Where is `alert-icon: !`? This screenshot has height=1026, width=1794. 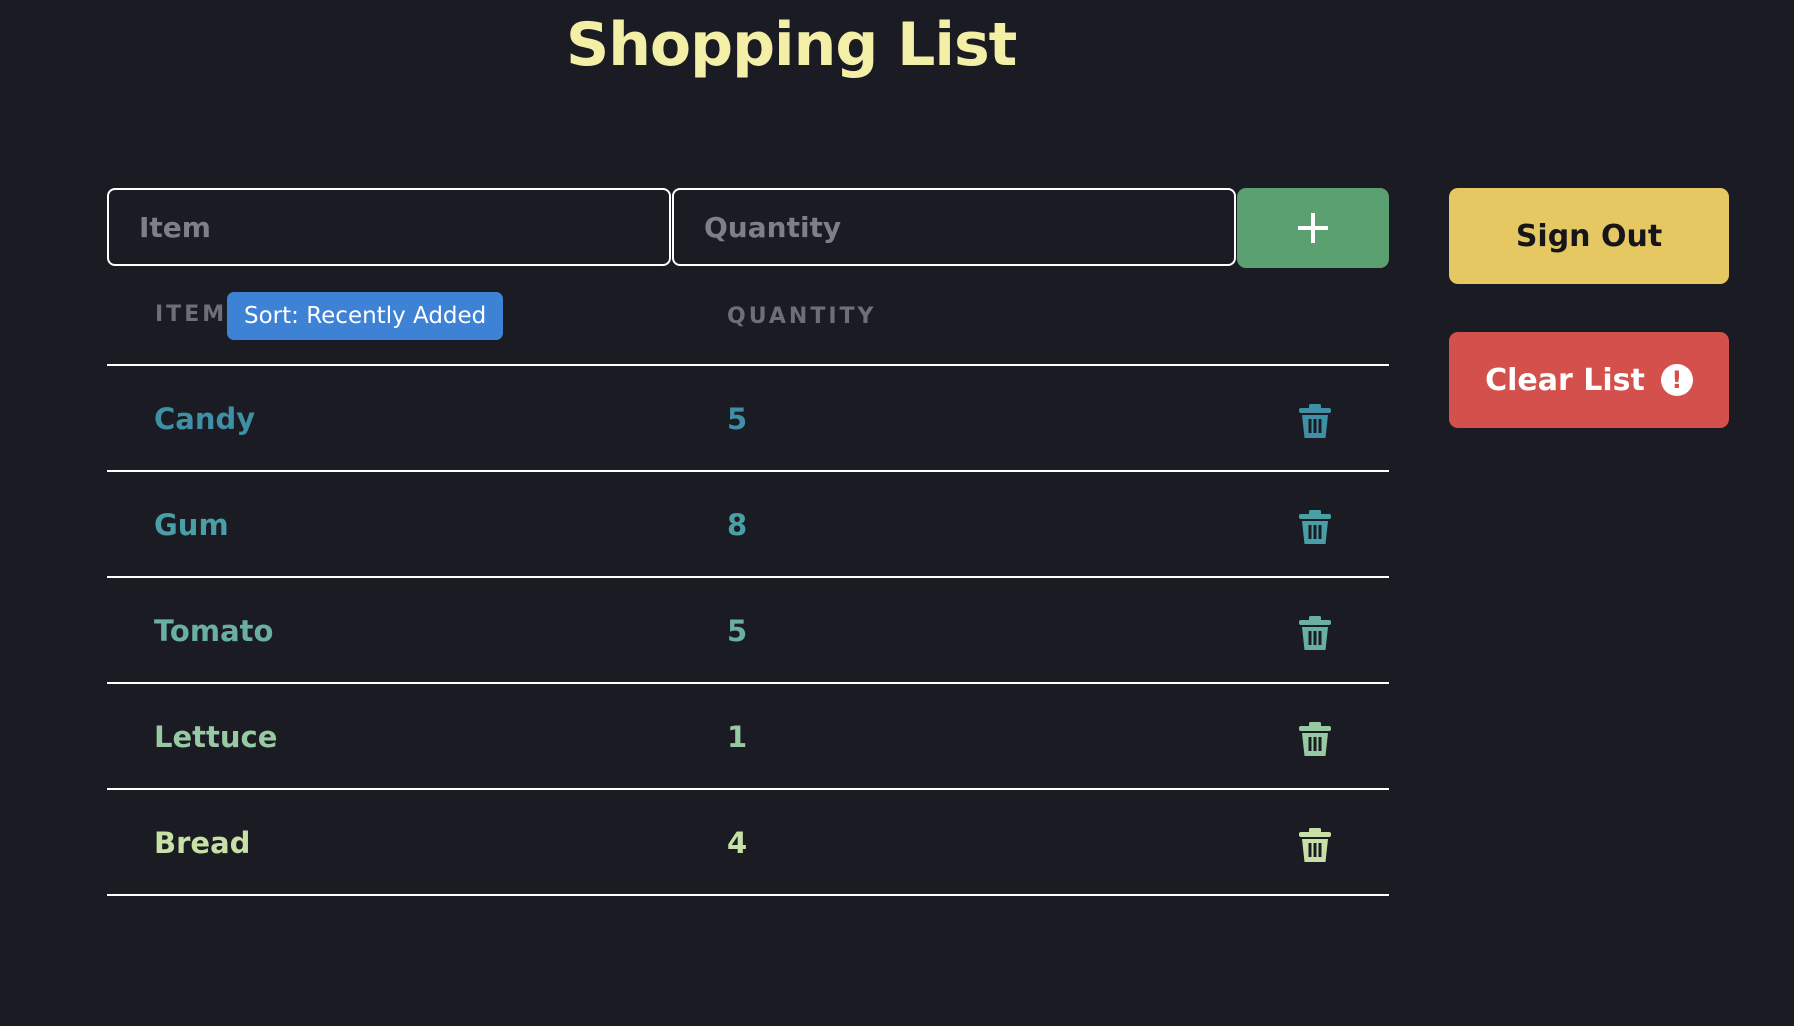 alert-icon: ! is located at coordinates (1676, 380).